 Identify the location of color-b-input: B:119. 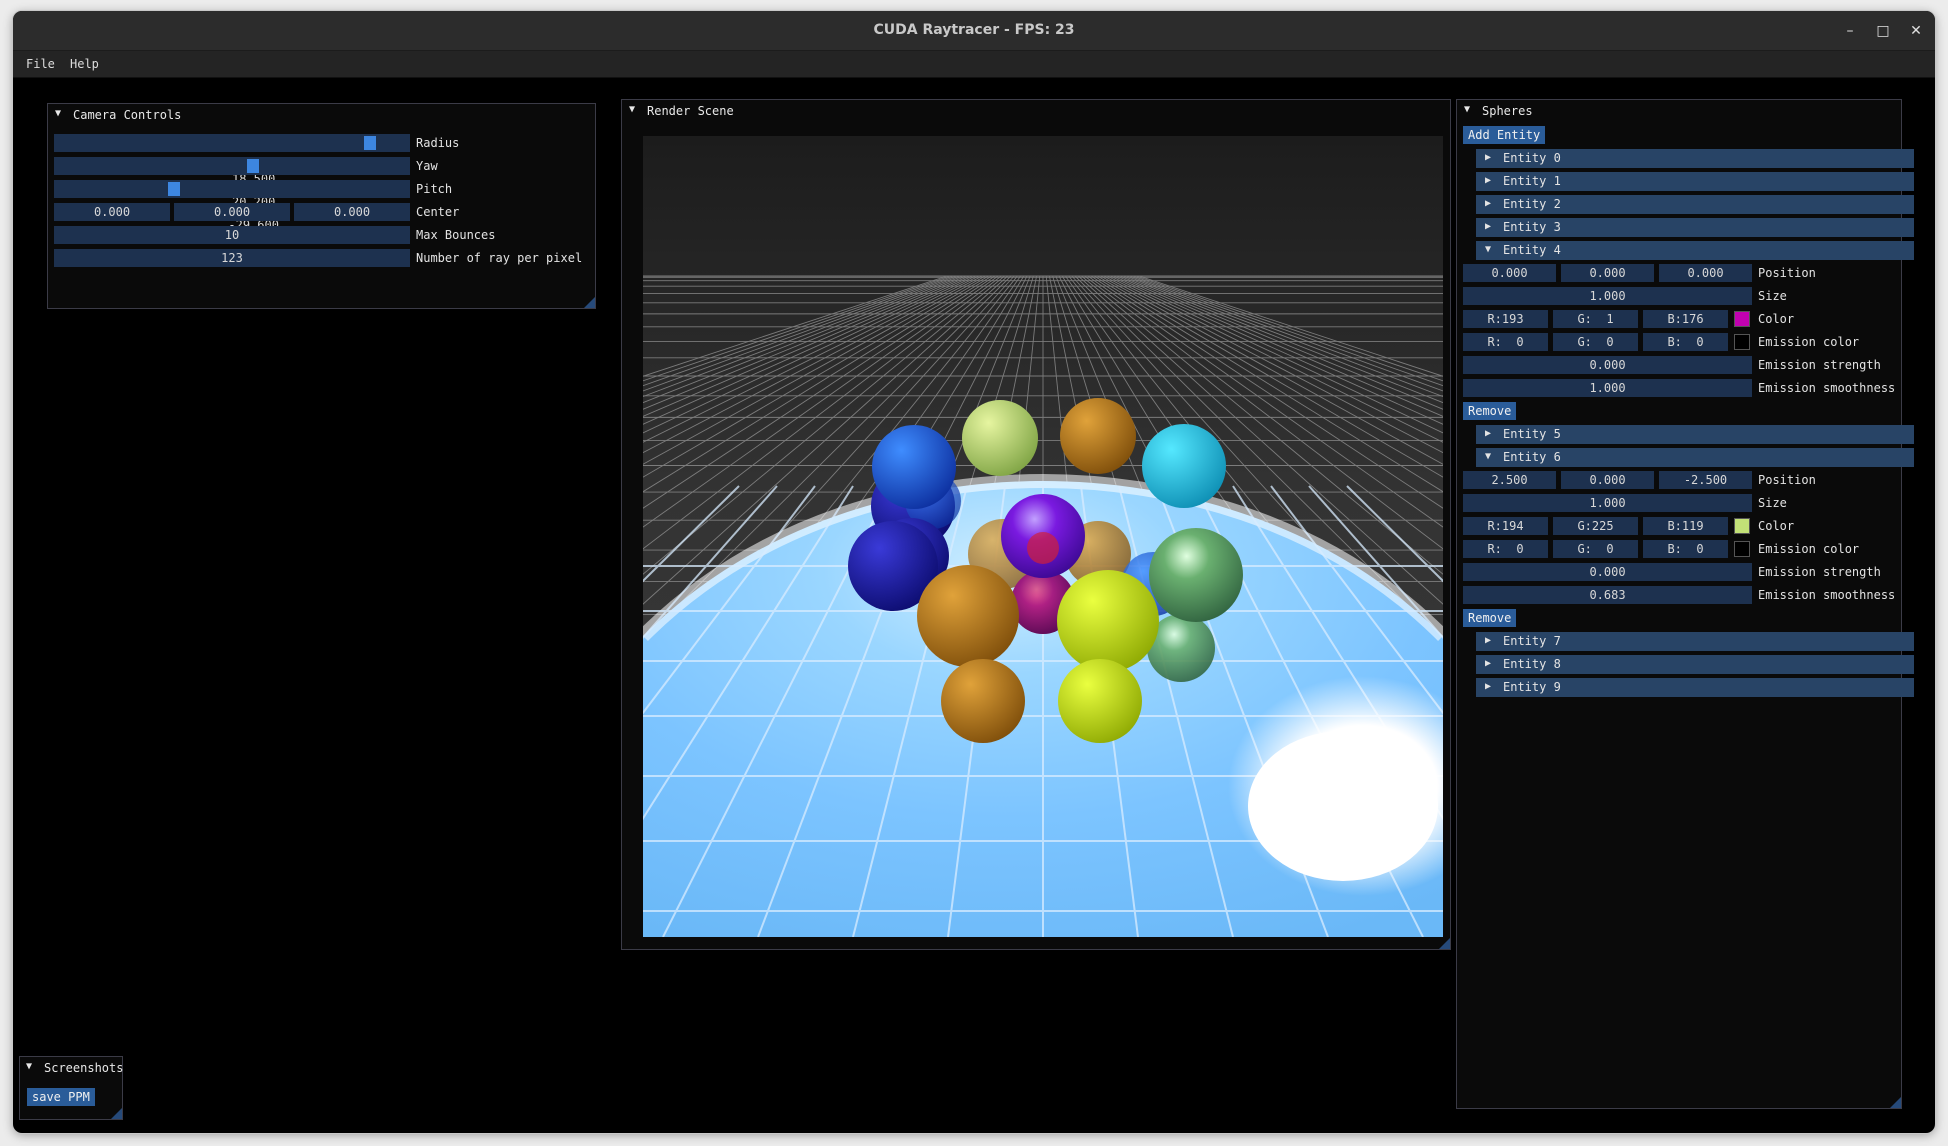
(1685, 526).